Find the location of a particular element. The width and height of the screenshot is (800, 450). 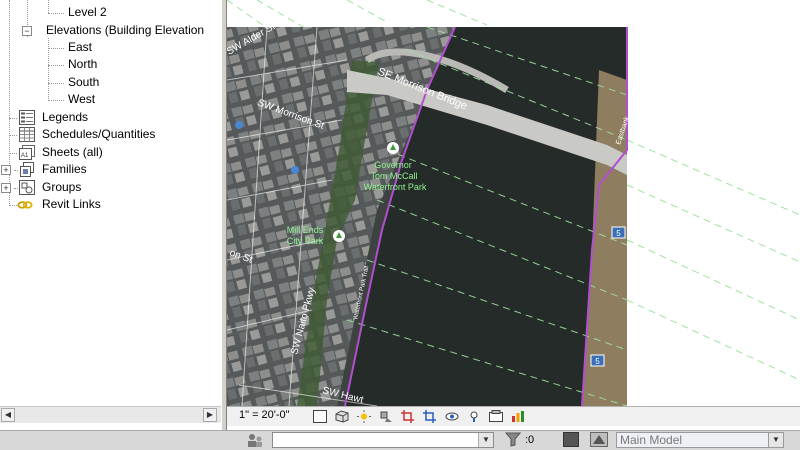

tree-item-east: East is located at coordinates (110, 47).